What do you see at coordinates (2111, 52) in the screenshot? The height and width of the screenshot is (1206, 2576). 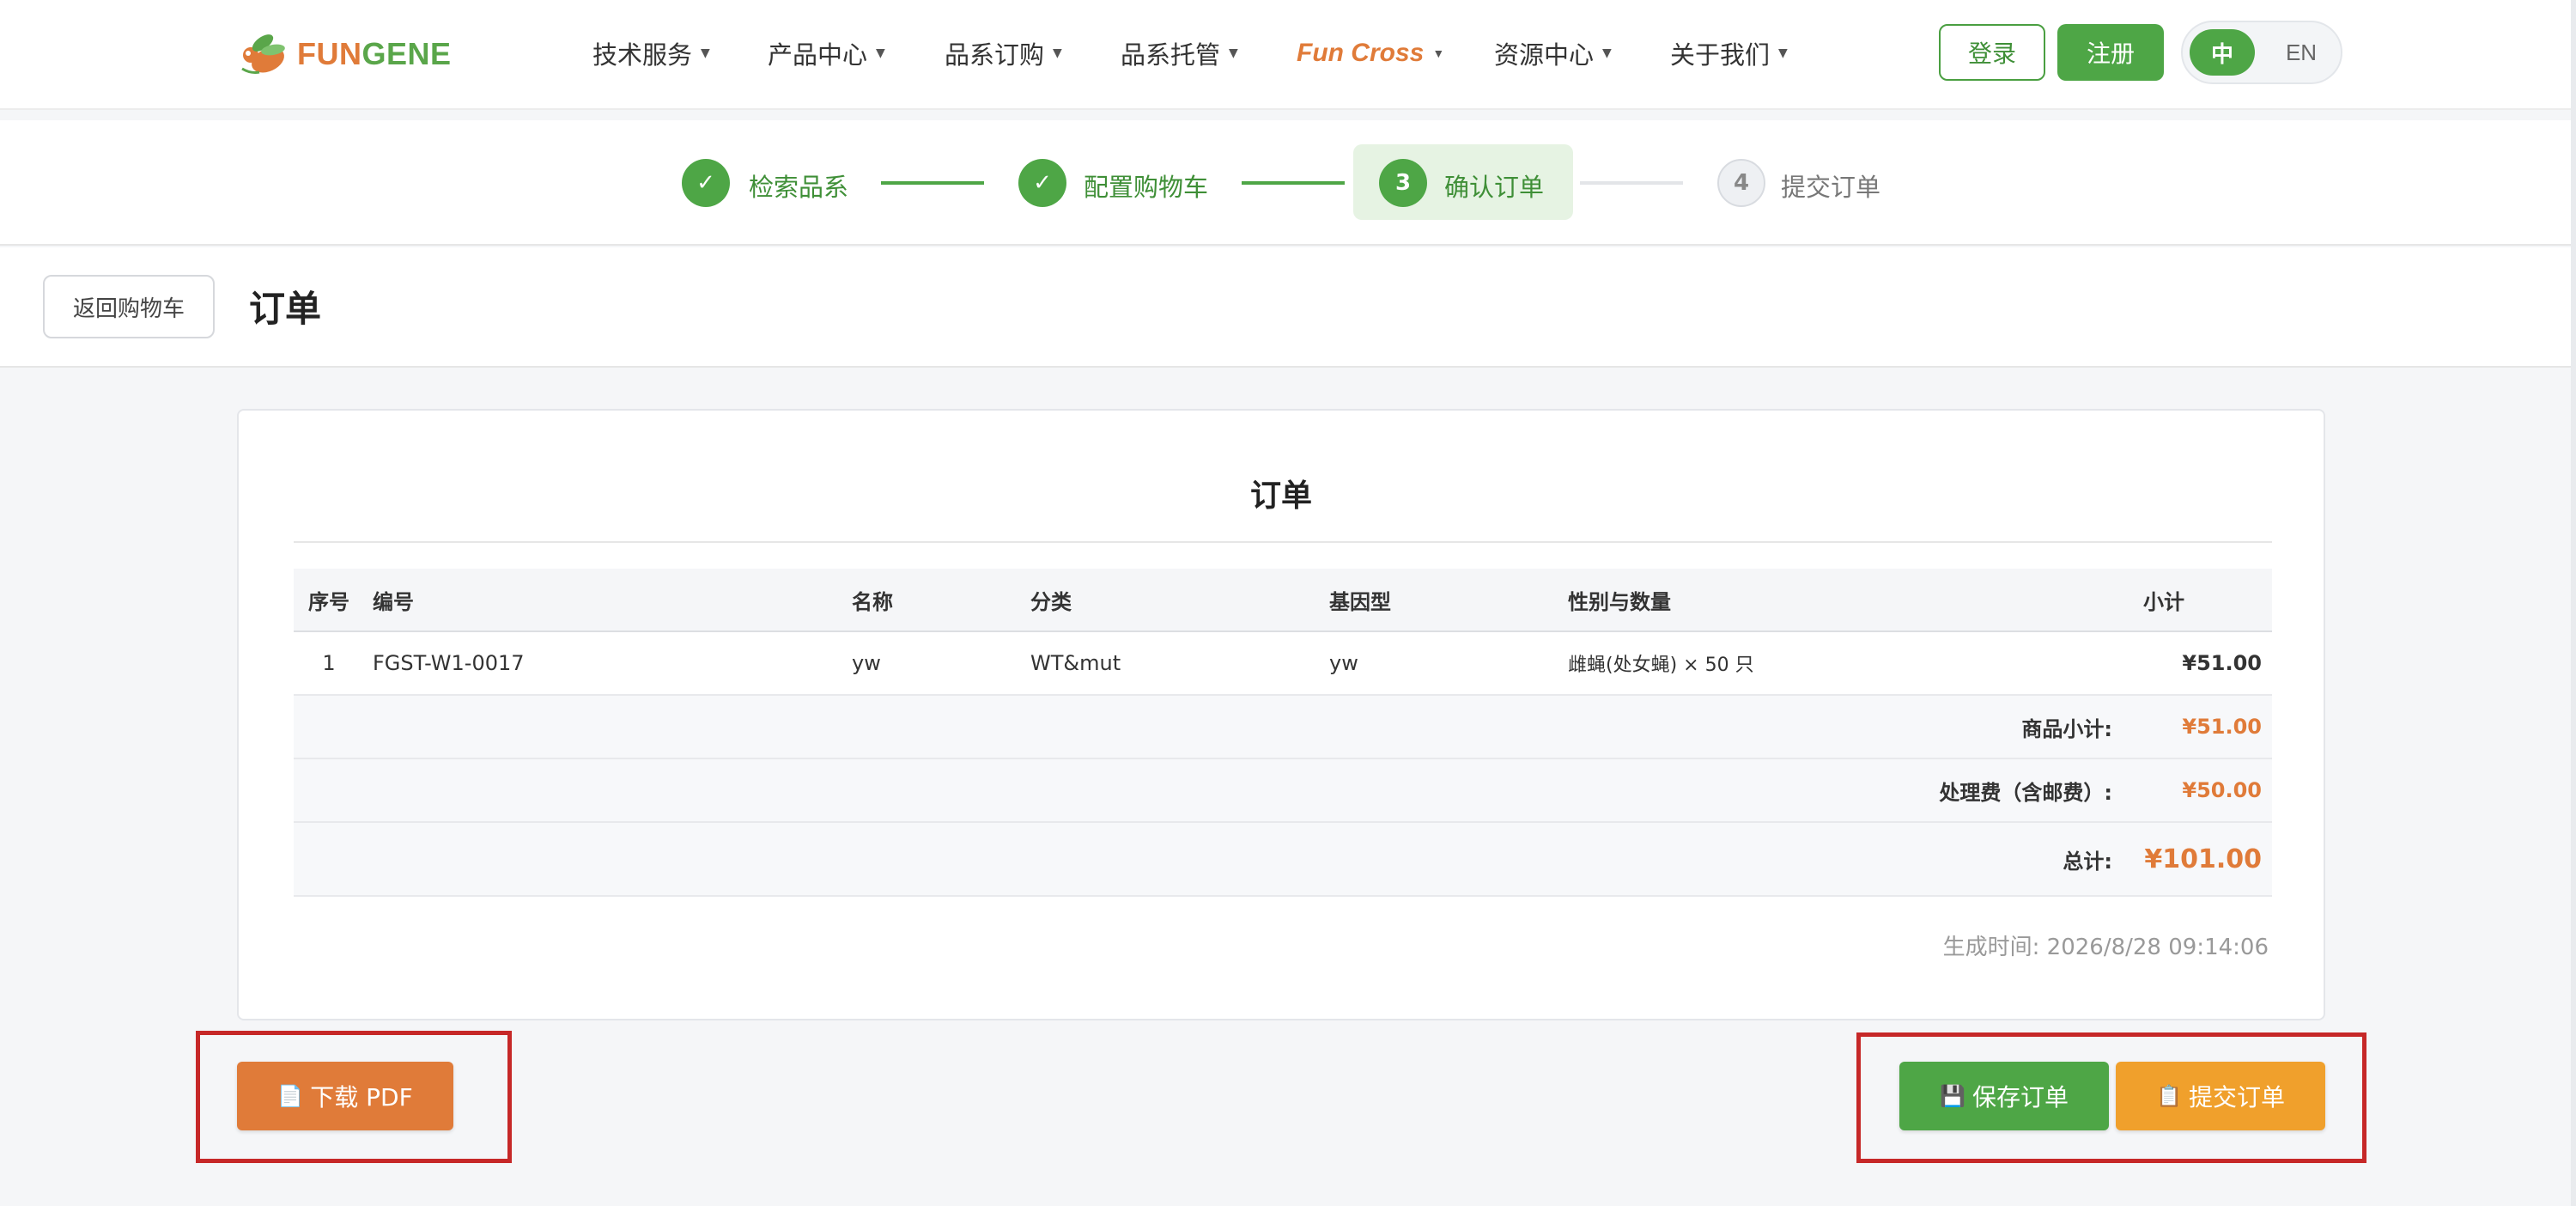 I see `register-button: 注册` at bounding box center [2111, 52].